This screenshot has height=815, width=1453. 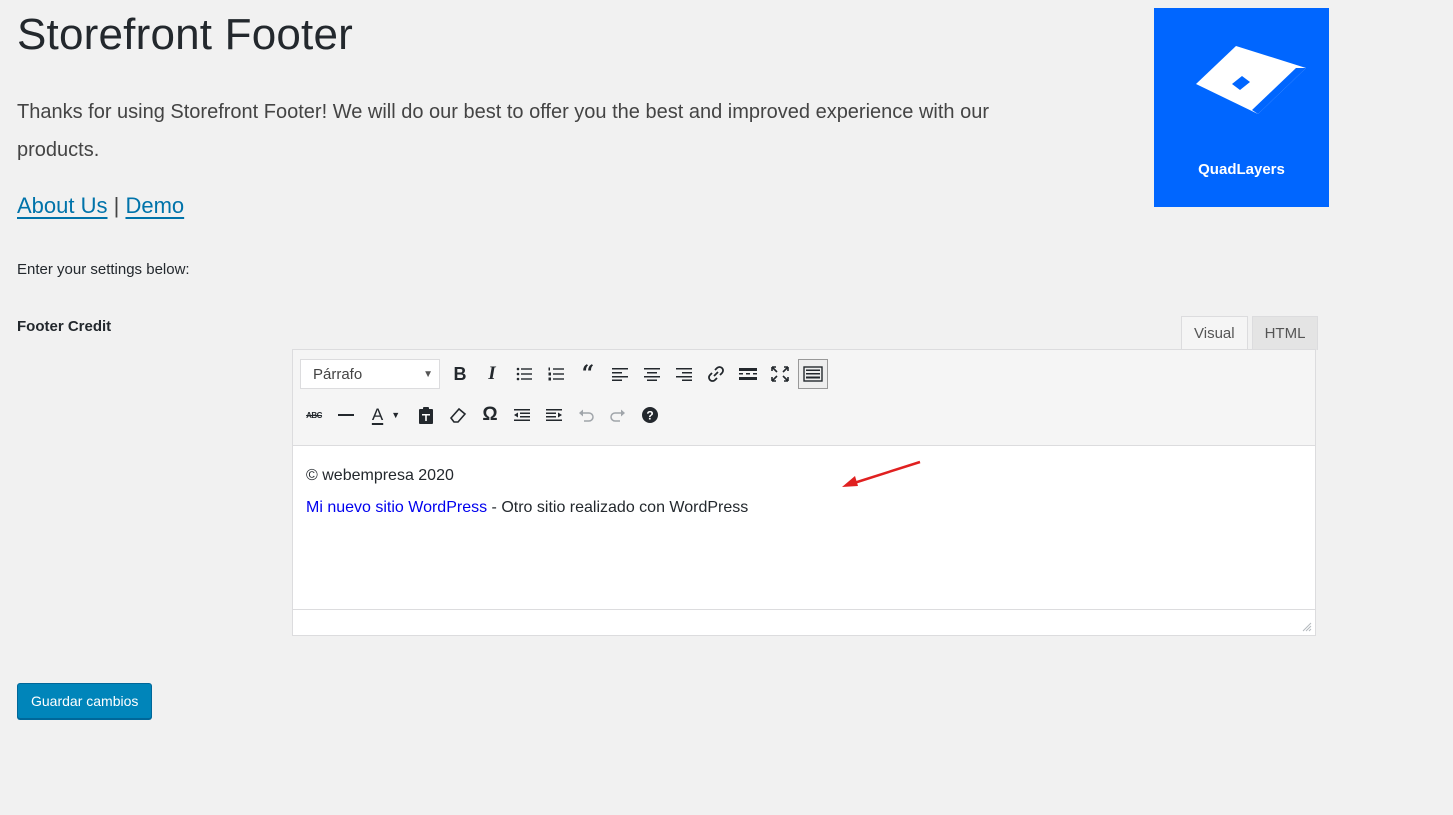 I want to click on align-left-button, so click(x=620, y=374).